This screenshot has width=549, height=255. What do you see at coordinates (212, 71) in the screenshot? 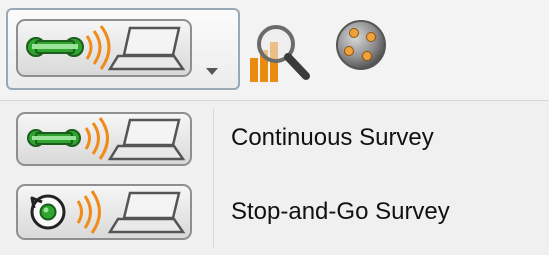
I see `chevron-down-icon` at bounding box center [212, 71].